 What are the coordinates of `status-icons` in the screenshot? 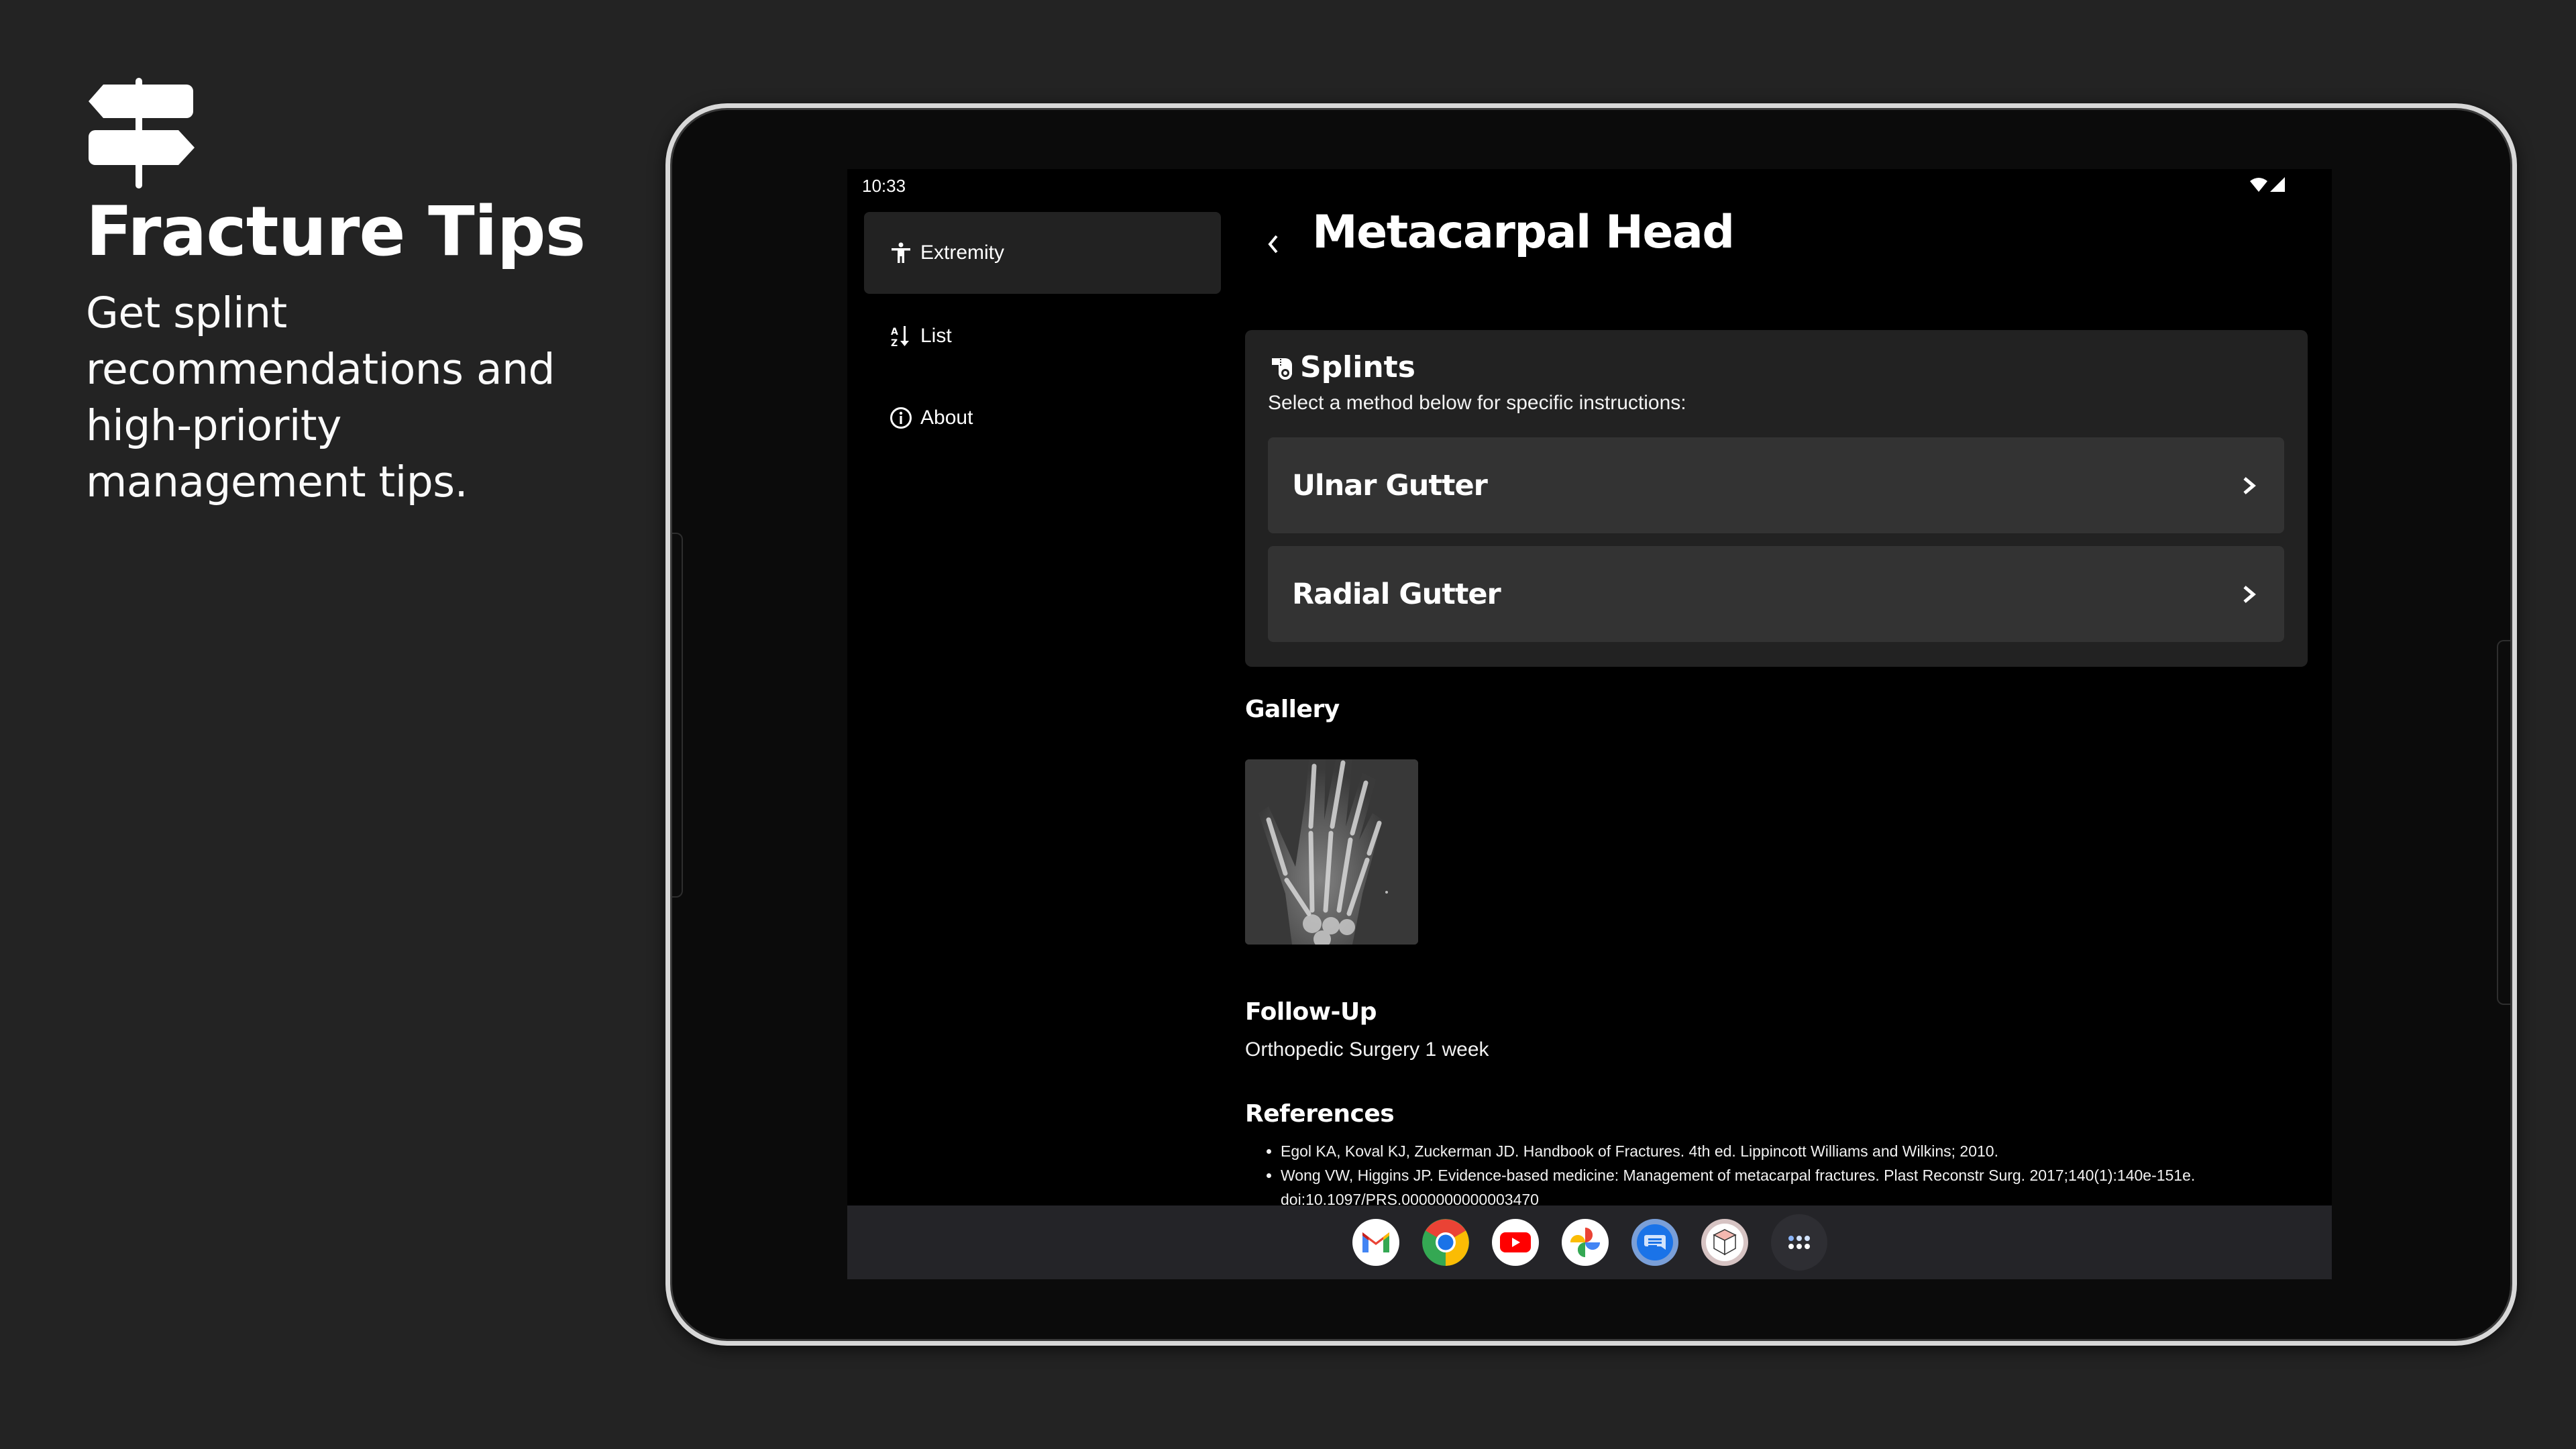 It's located at (2267, 184).